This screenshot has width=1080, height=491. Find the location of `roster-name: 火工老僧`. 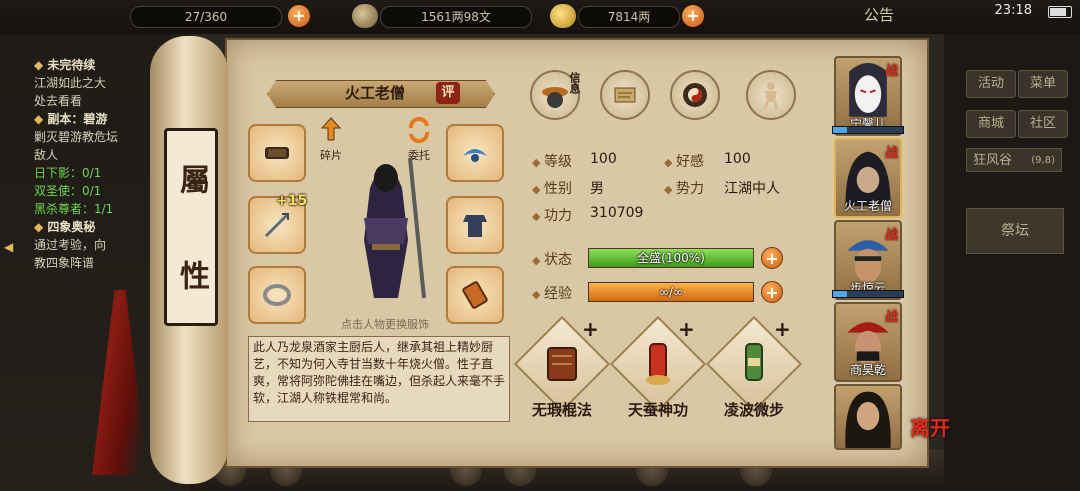

roster-name: 火工老僧 is located at coordinates (867, 206).